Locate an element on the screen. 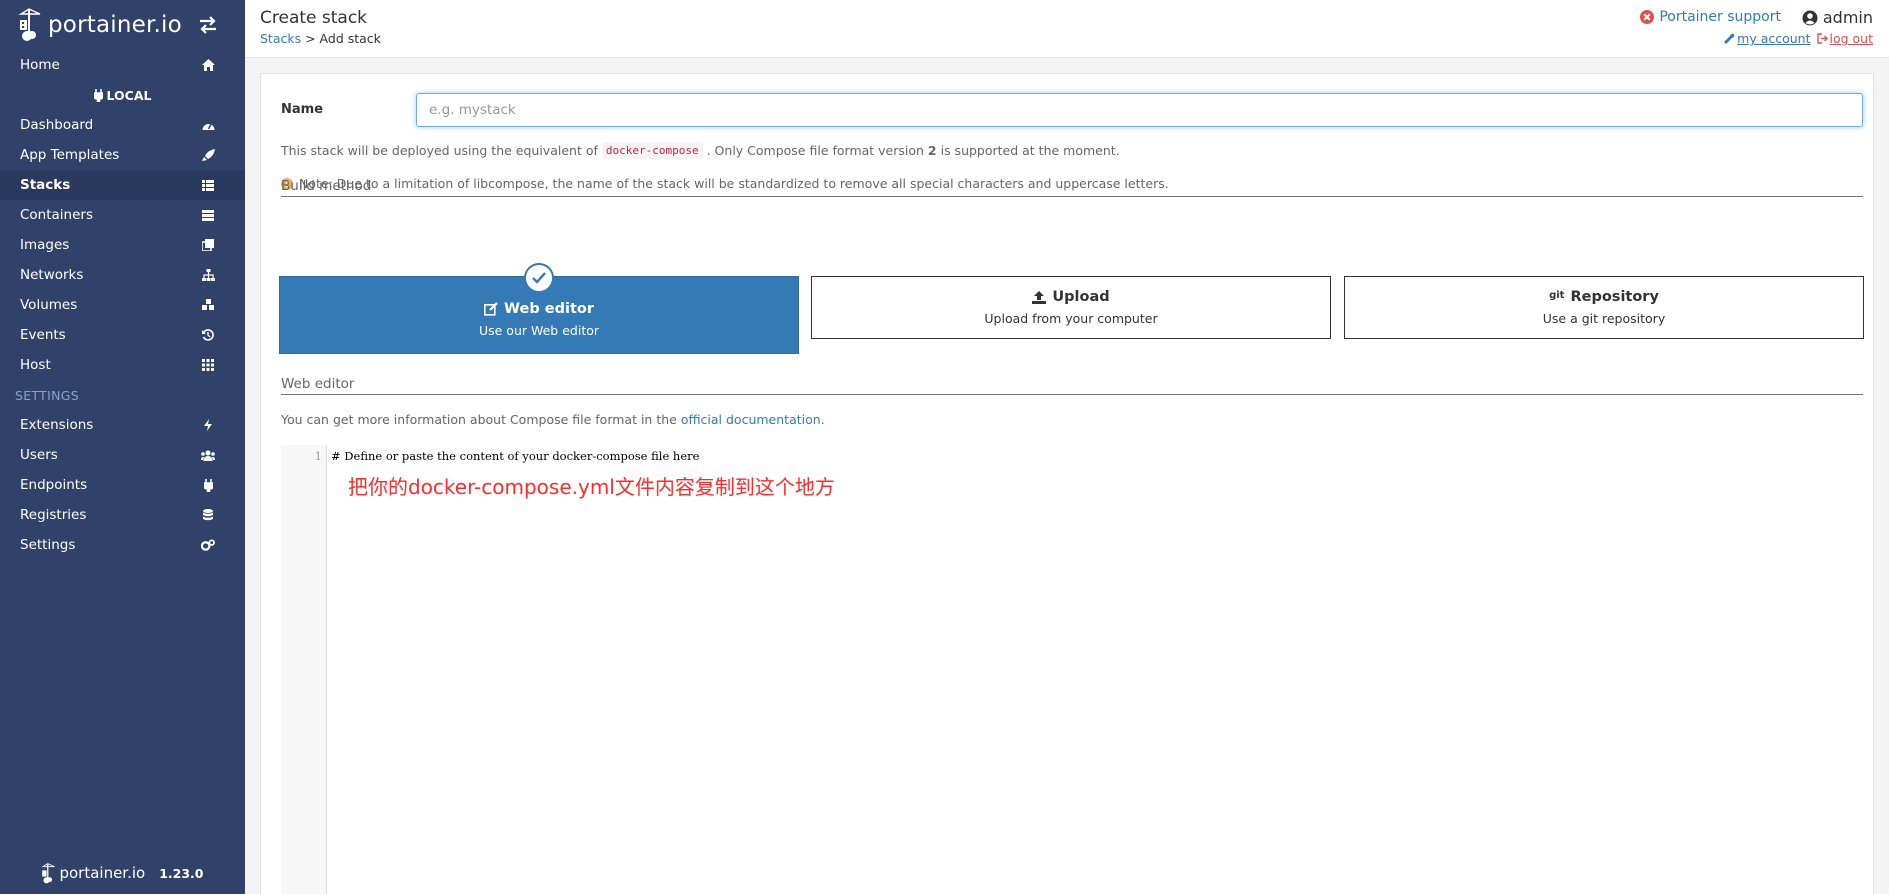 The height and width of the screenshot is (894, 1889). sidebar-item-label: Dashboard is located at coordinates (57, 125).